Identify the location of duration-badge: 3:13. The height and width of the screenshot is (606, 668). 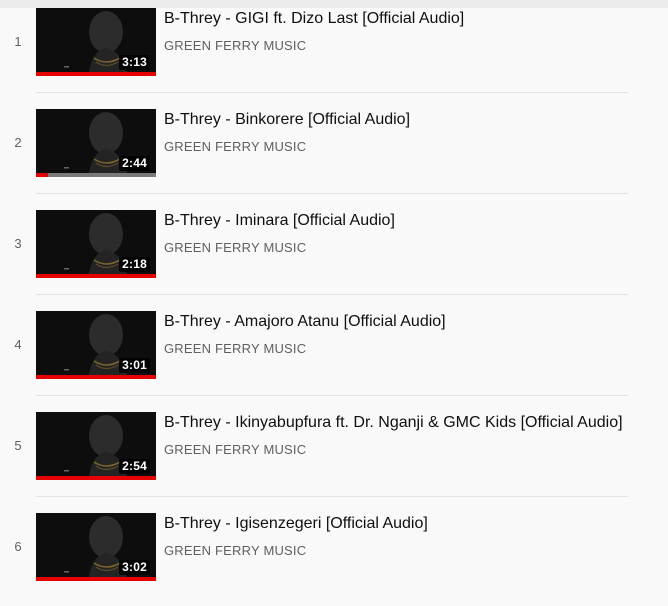
(134, 62).